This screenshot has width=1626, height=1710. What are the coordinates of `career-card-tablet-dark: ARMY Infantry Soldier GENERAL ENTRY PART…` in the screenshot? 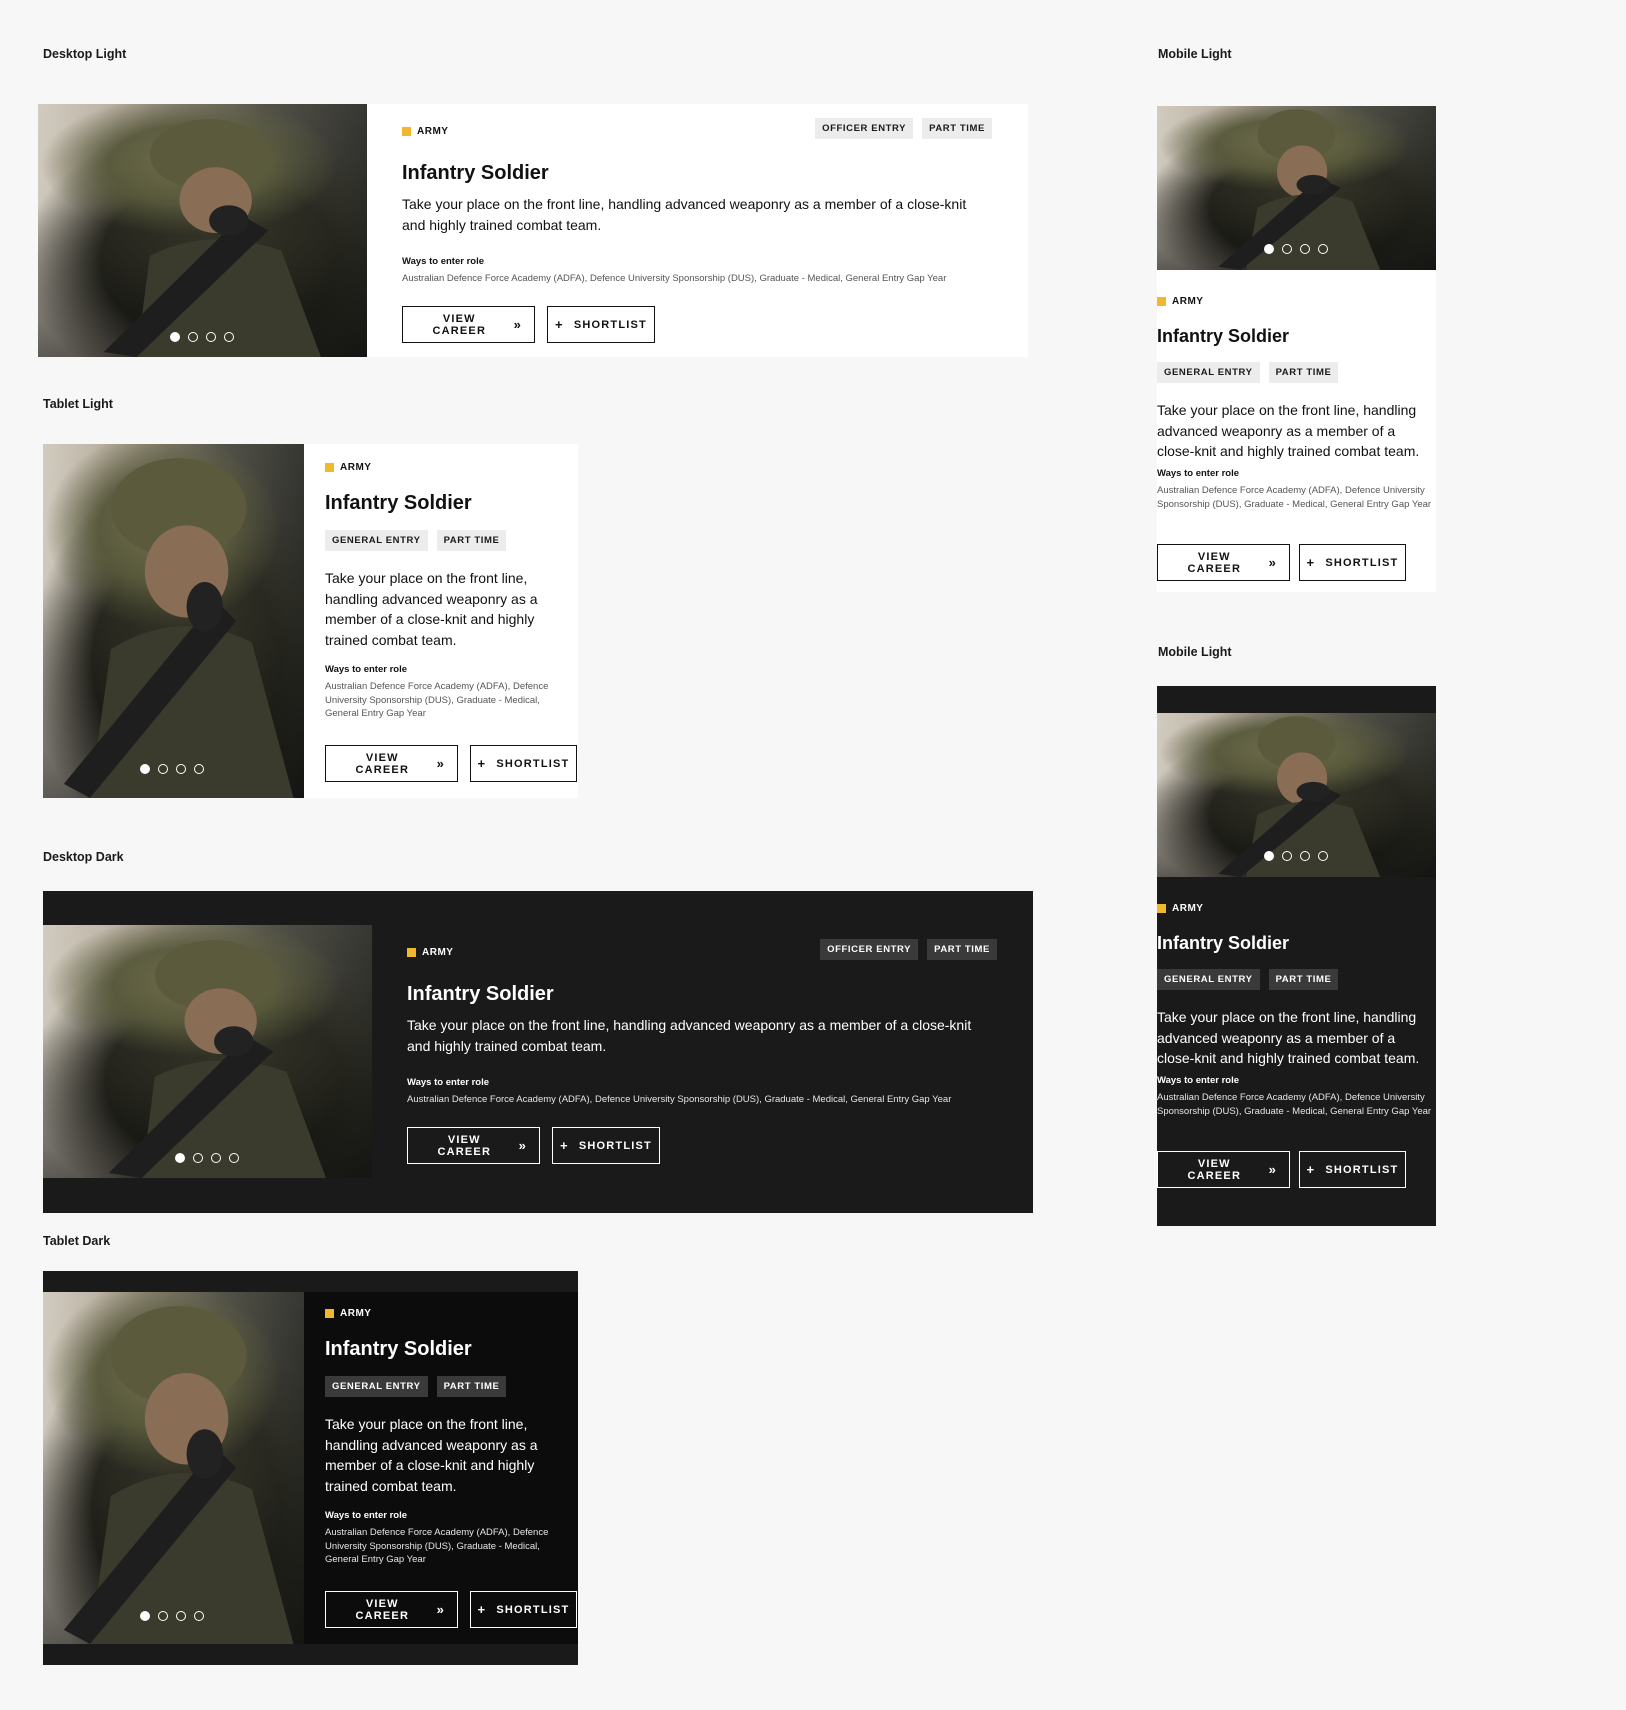 It's located at (310, 1468).